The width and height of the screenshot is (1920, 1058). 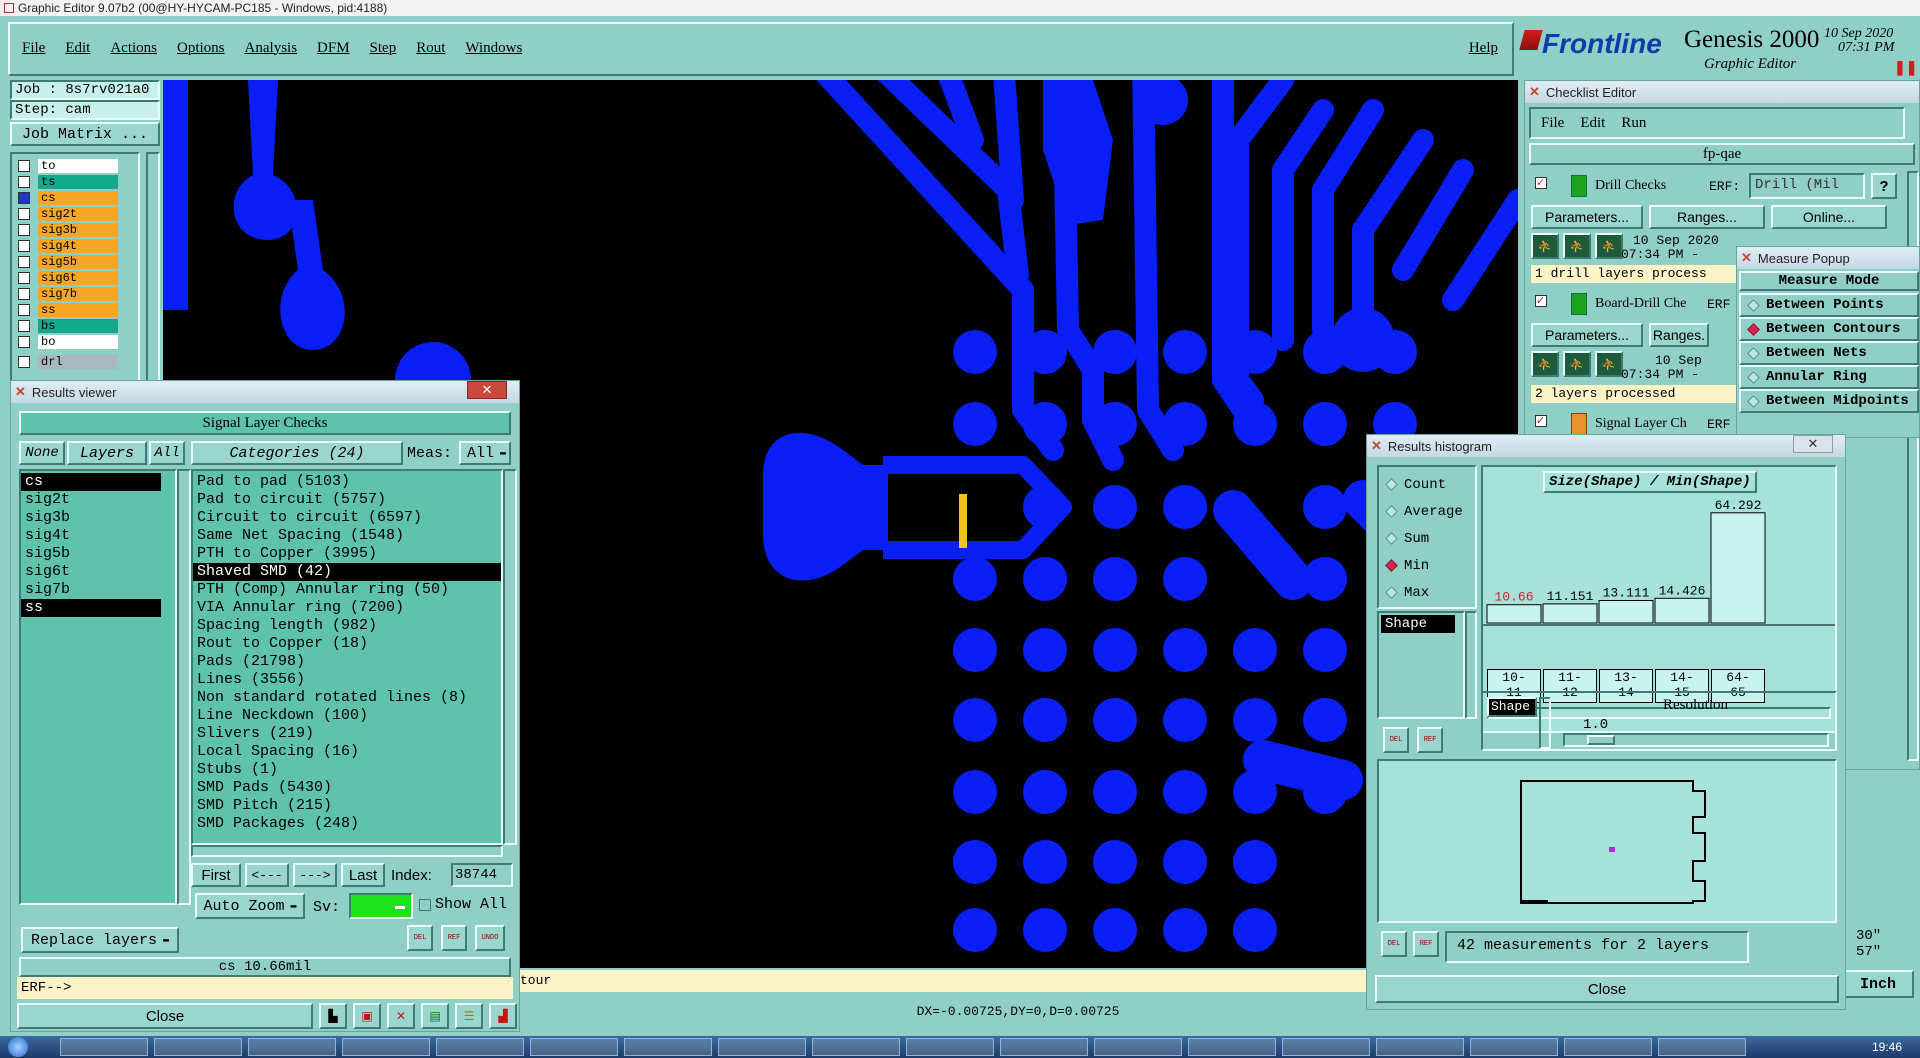 I want to click on check-item-2-ranges-button: Ranges., so click(x=1679, y=335).